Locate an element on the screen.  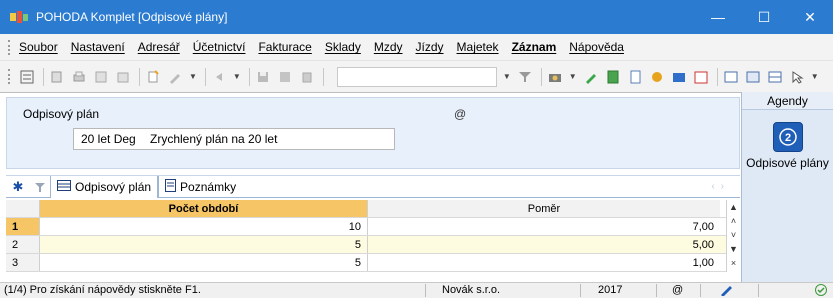
menu-zaznam: Záznam is located at coordinates (534, 47).